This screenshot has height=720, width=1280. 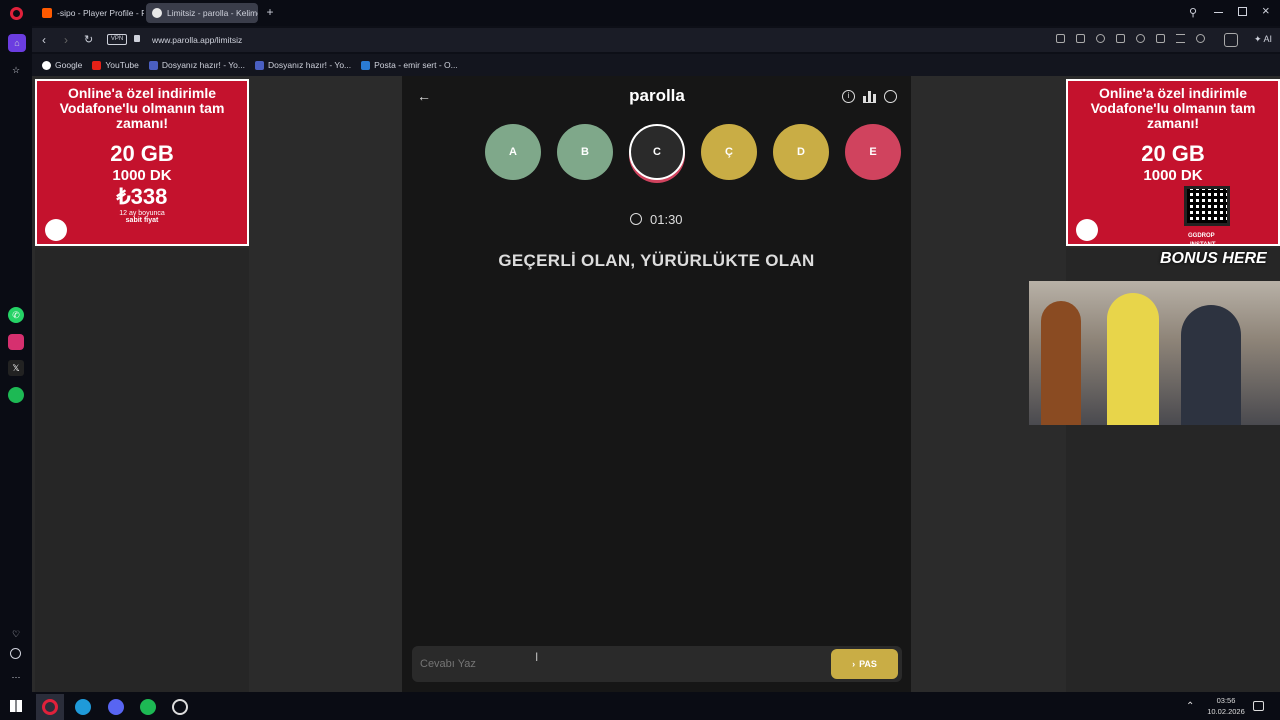 I want to click on pass-label: PAS, so click(x=868, y=664).